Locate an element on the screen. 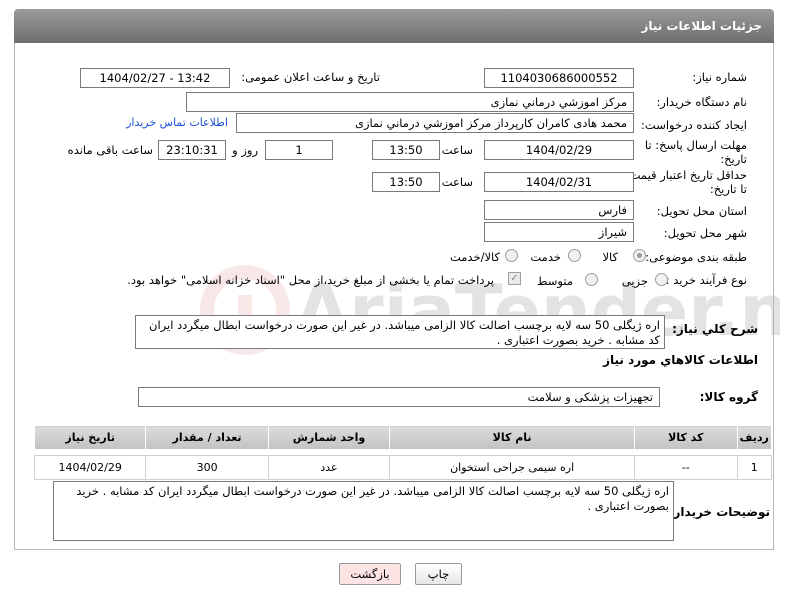  min-price-label-date: تا تاریخ: is located at coordinates (728, 189).